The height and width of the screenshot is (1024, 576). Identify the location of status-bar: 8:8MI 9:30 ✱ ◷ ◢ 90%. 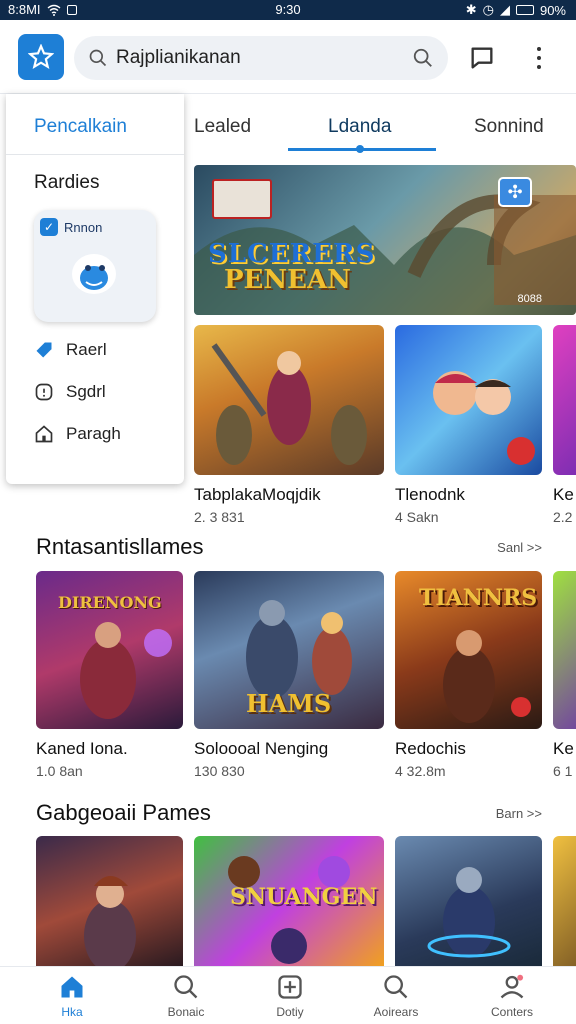
(288, 10).